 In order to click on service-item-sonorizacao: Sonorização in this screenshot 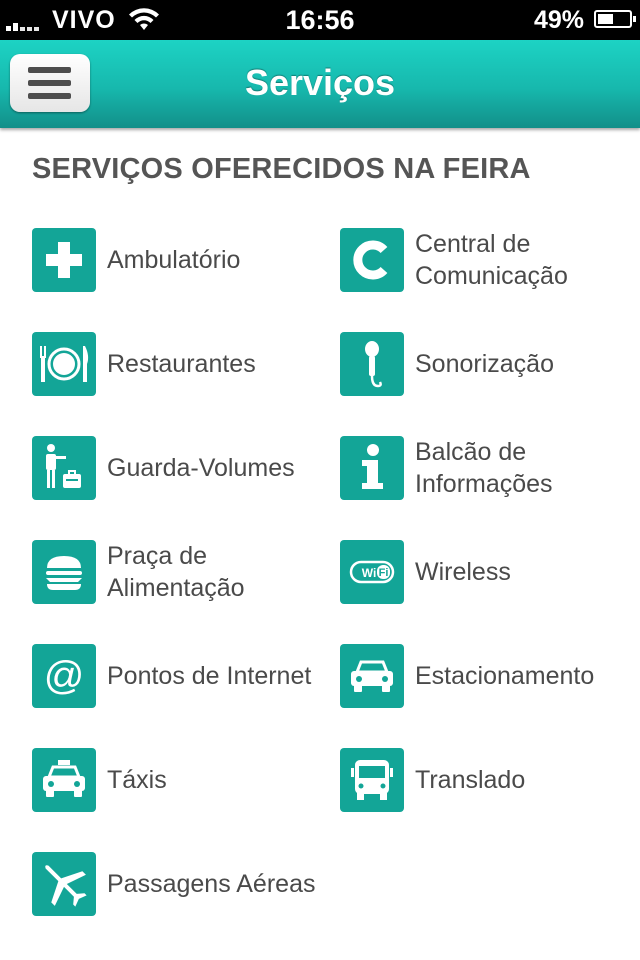, I will do `click(485, 364)`.